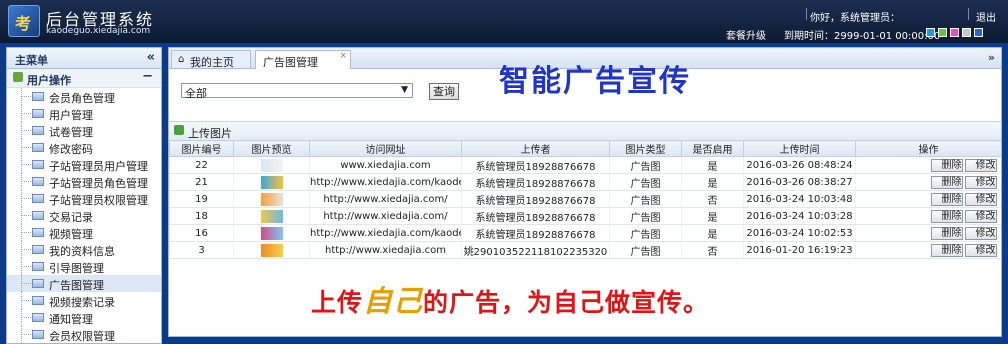 Image resolution: width=1008 pixels, height=344 pixels. Describe the element at coordinates (444, 91) in the screenshot. I see `query-button: 查询` at that location.